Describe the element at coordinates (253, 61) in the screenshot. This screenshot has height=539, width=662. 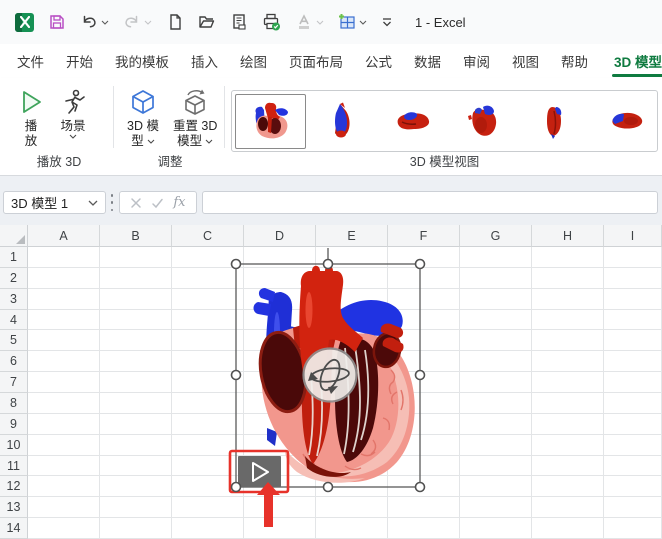
I see `tab-绘图: 绘图` at that location.